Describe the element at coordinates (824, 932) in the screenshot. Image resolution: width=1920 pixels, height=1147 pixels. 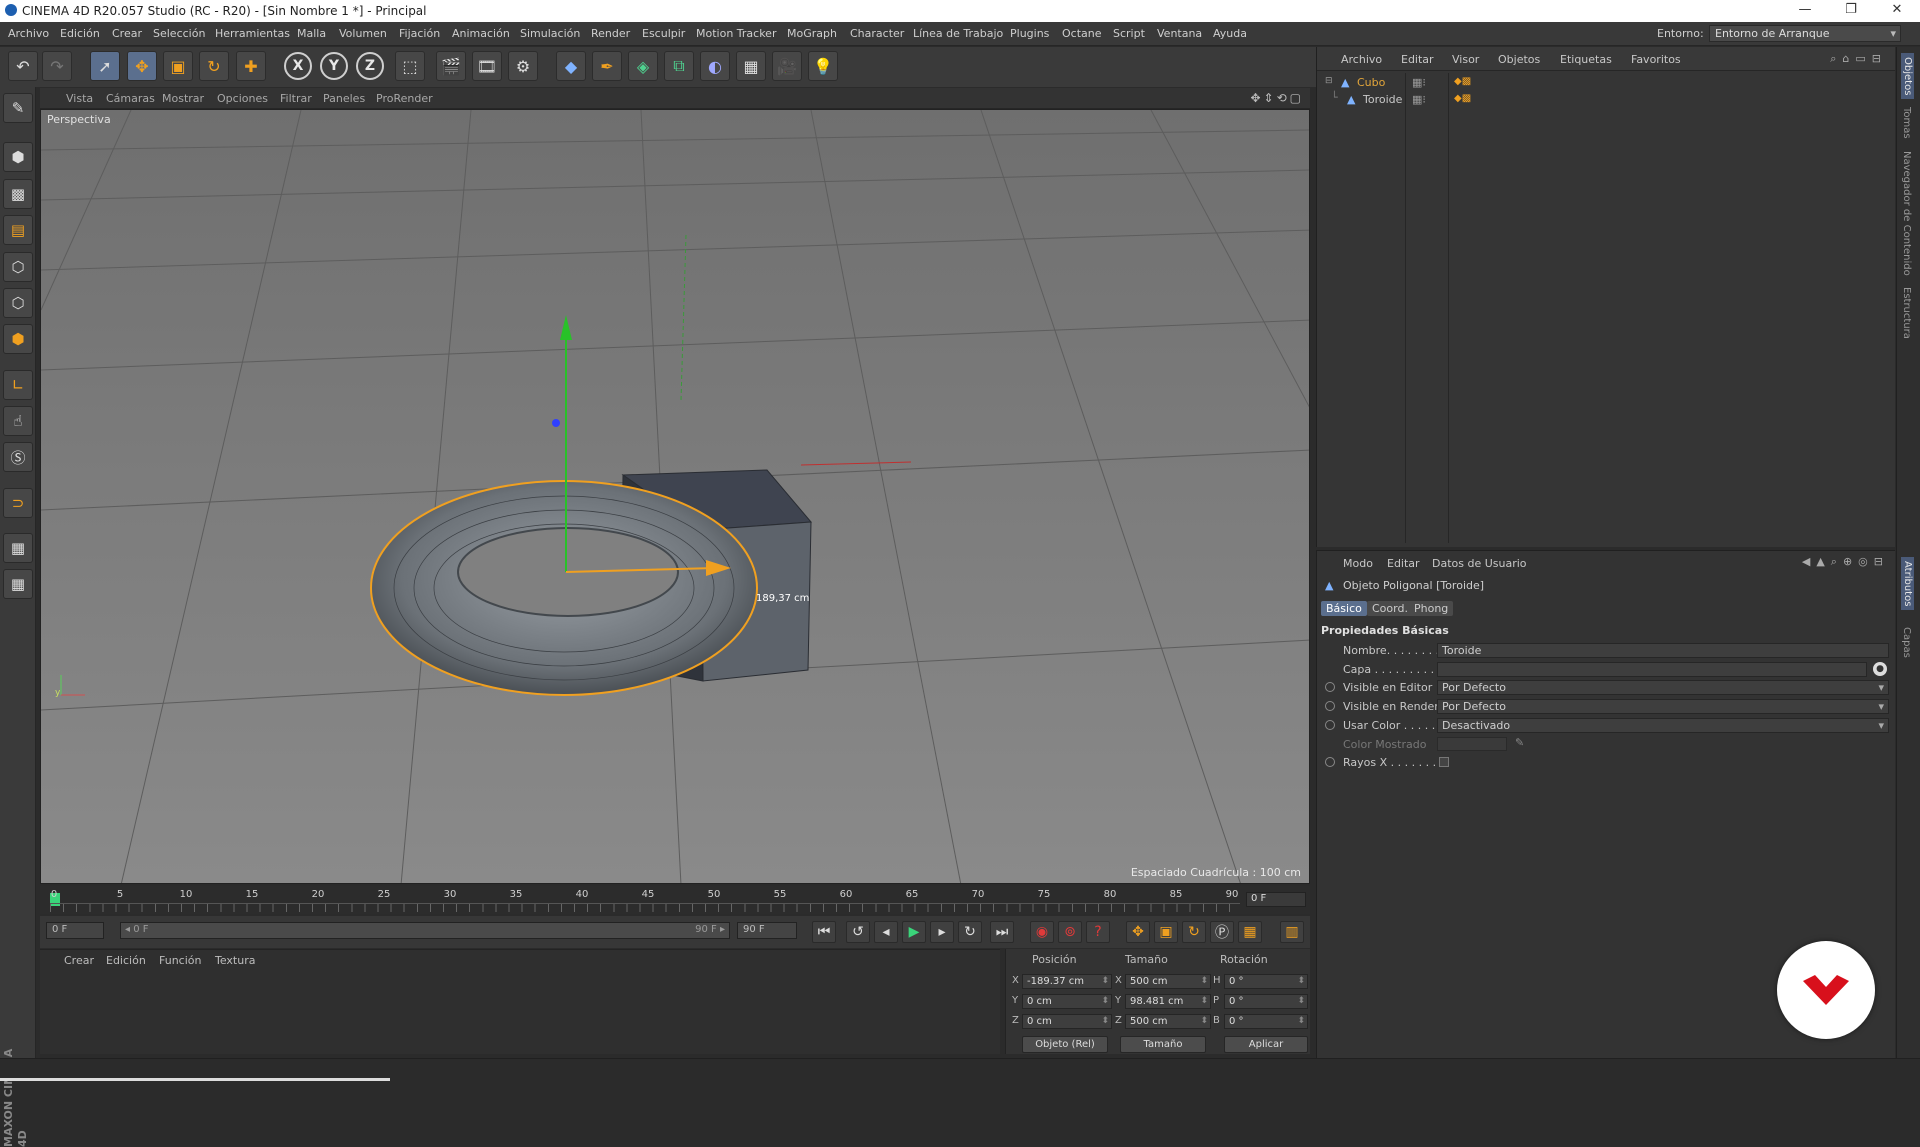
I see `go-to-start-icon: ⏮` at that location.